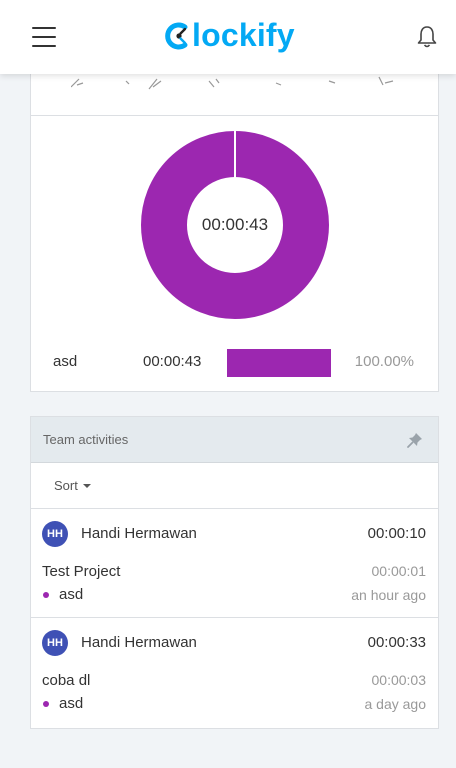  What do you see at coordinates (415, 440) in the screenshot?
I see `pin-icon` at bounding box center [415, 440].